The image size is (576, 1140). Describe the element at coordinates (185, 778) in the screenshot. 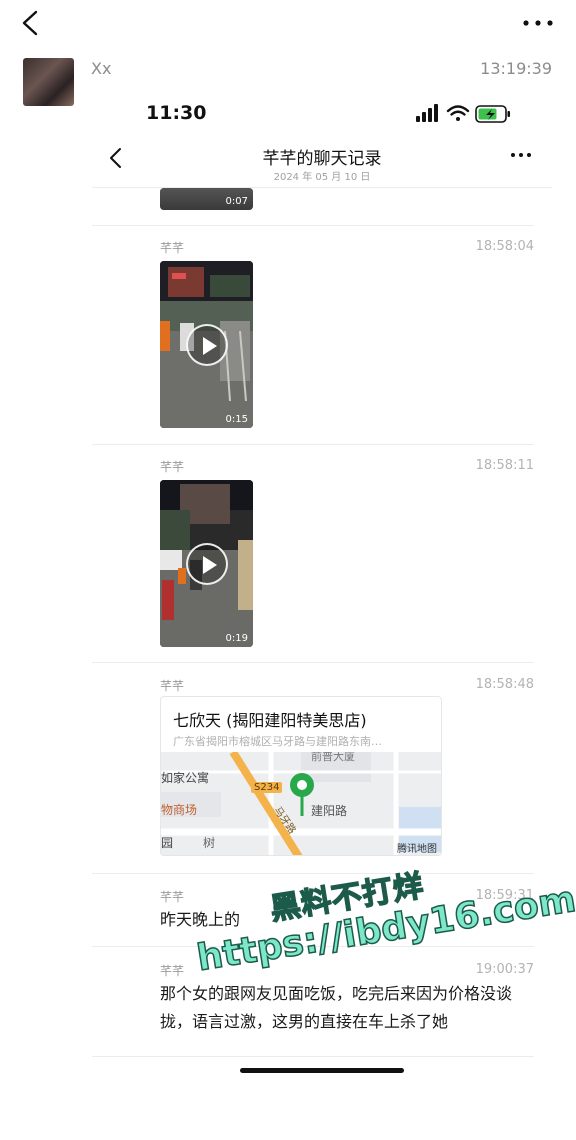

I see `map-label-apartment: 如家公寓` at that location.